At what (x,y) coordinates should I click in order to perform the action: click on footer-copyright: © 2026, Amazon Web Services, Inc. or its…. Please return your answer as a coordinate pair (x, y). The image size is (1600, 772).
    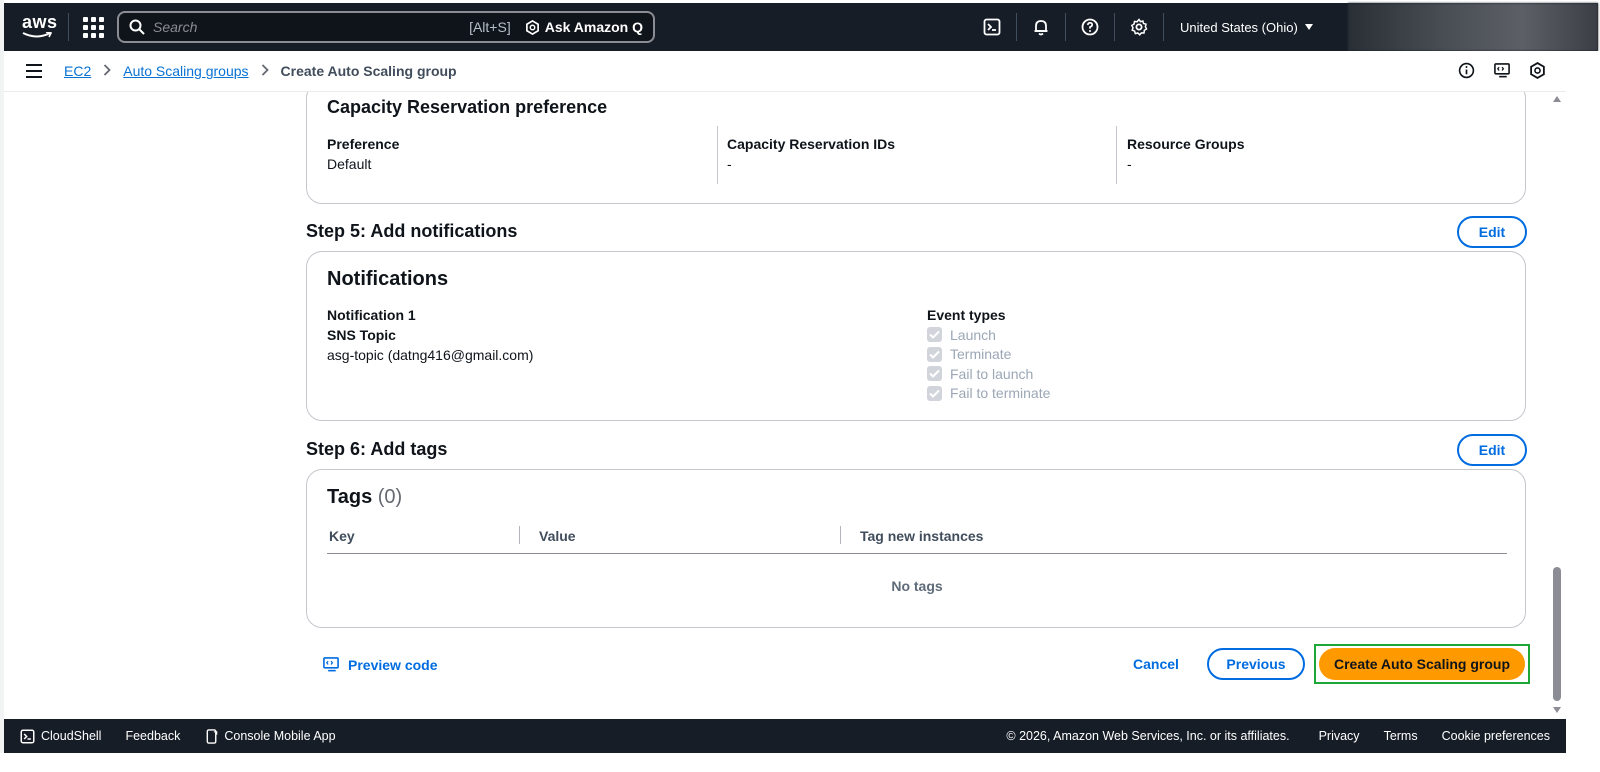
    Looking at the image, I should click on (1148, 736).